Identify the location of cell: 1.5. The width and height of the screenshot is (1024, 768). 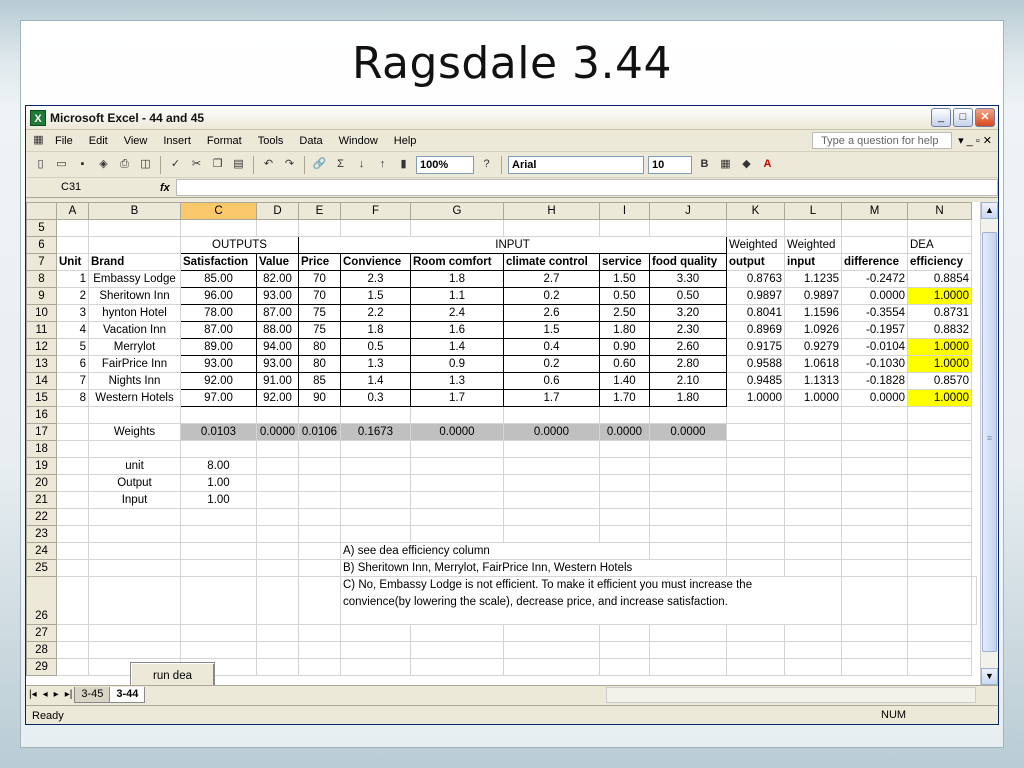
(375, 296).